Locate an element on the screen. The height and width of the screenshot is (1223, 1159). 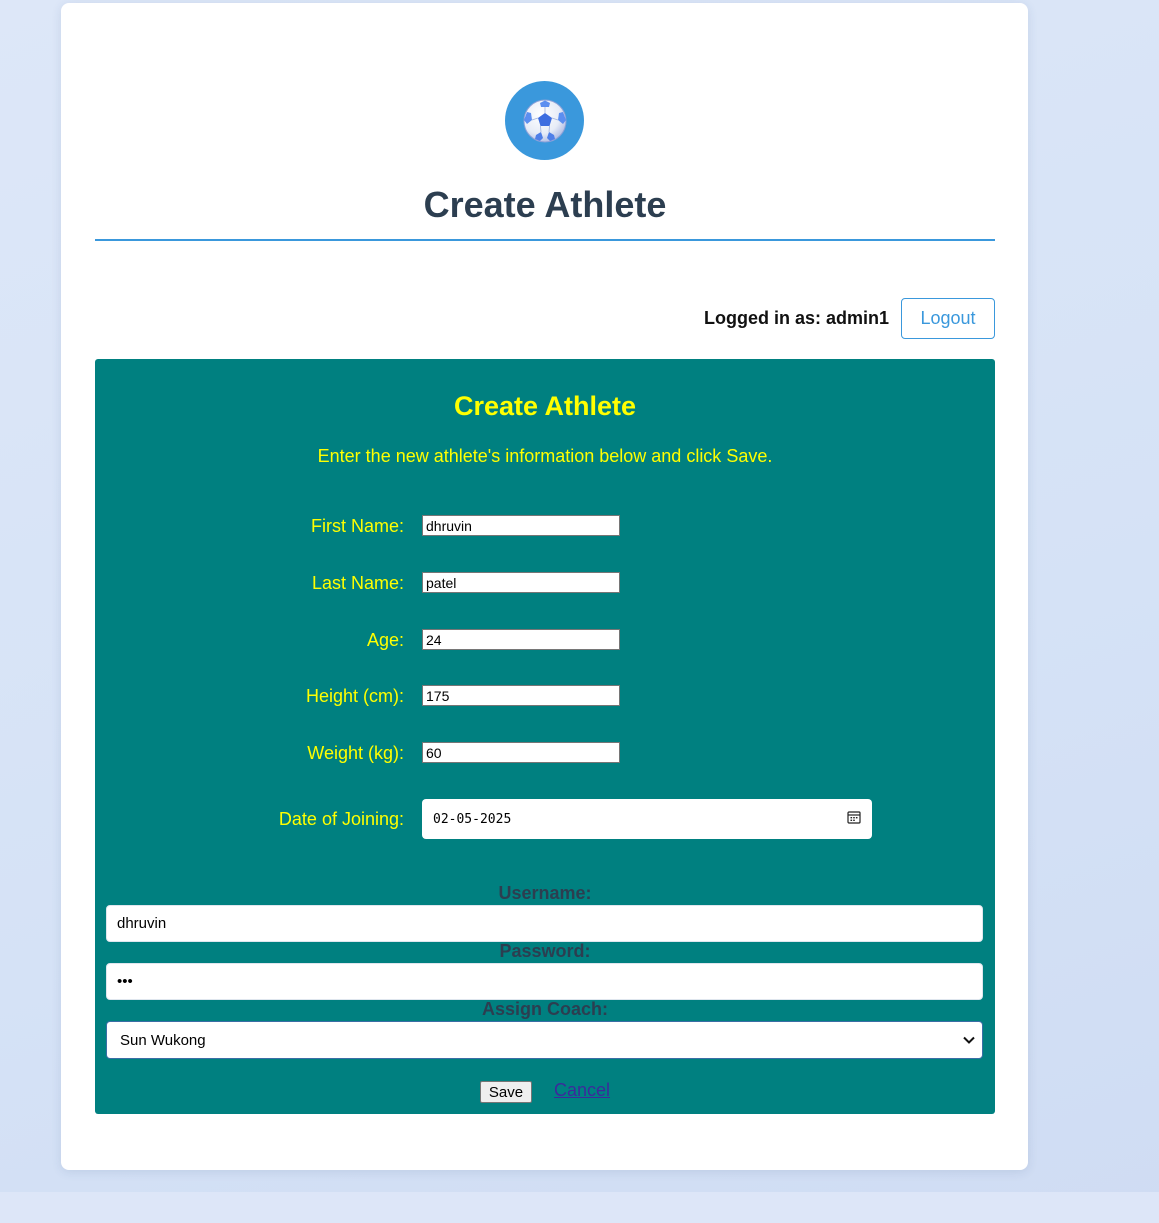
chevron-down-icon is located at coordinates (969, 1040).